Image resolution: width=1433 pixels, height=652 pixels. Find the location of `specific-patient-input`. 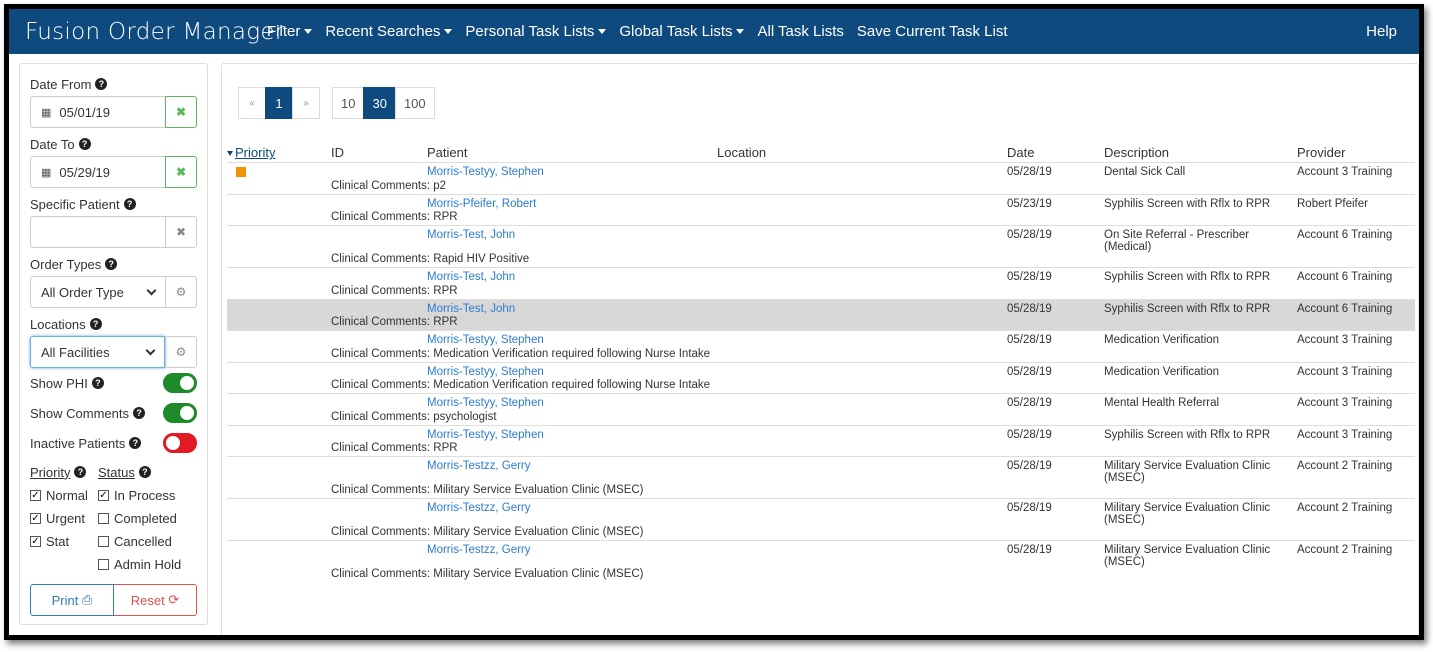

specific-patient-input is located at coordinates (97, 232).